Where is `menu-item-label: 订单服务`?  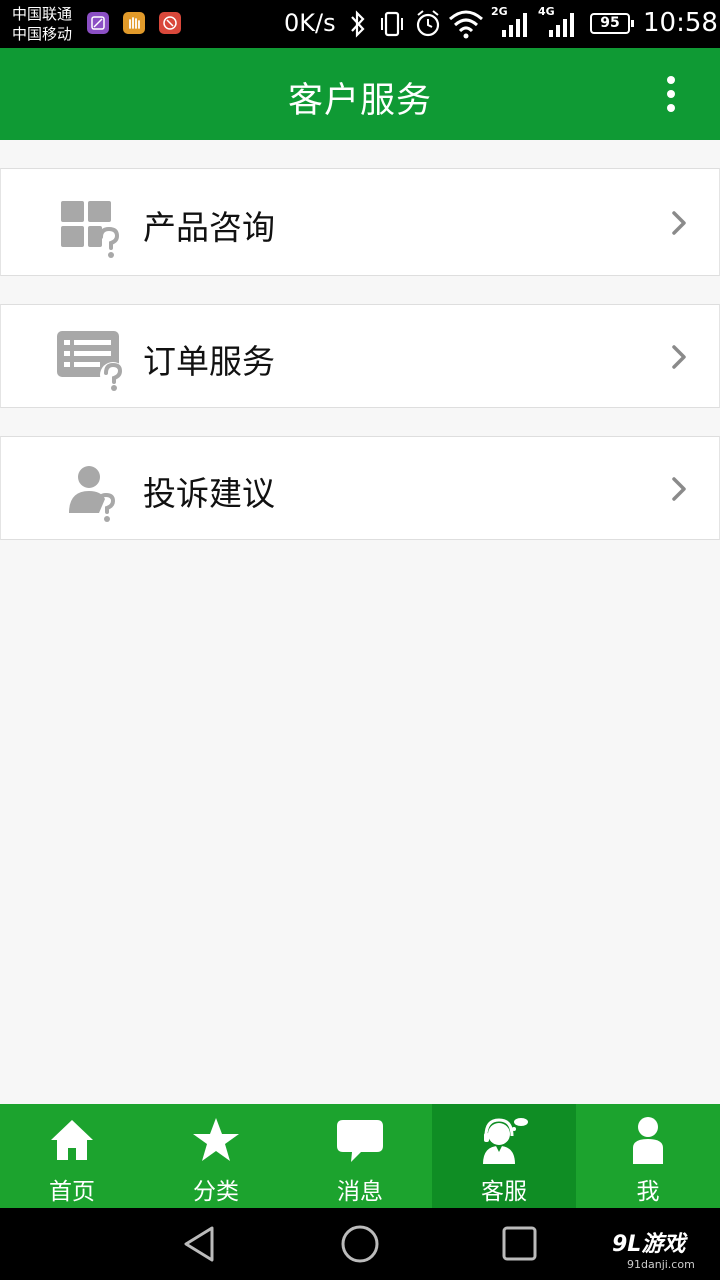
menu-item-label: 订单服务 is located at coordinates (209, 361).